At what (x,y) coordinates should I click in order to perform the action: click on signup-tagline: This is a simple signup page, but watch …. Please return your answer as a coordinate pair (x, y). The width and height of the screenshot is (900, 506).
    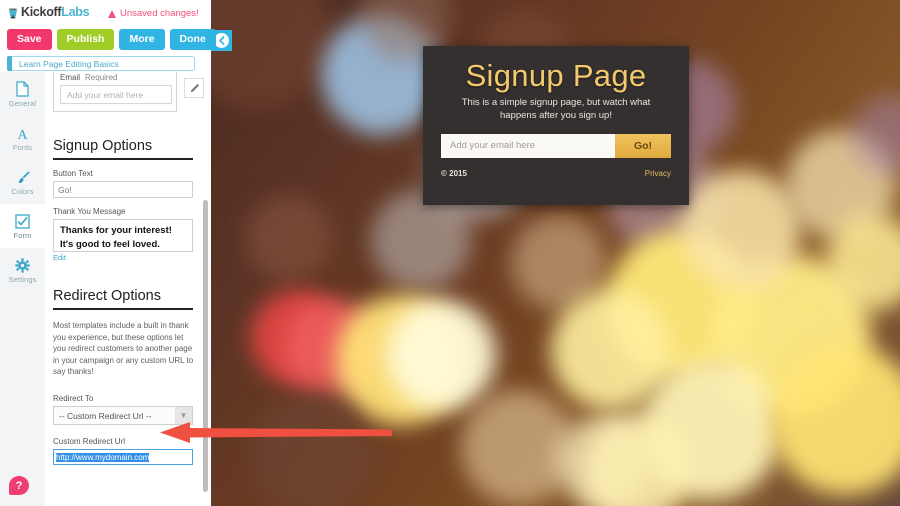
    Looking at the image, I should click on (556, 109).